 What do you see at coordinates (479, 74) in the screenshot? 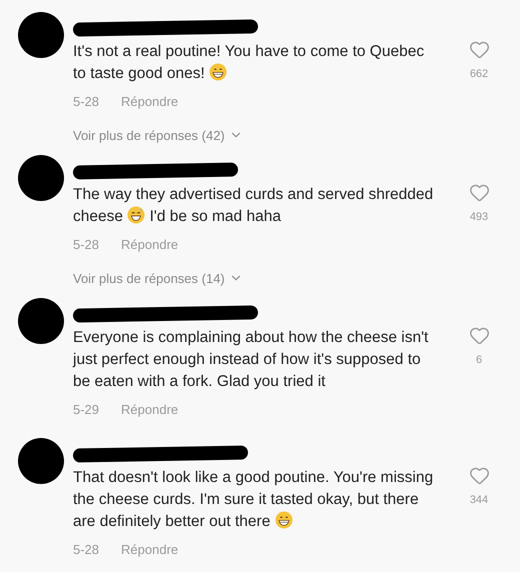
I see `like-count: 662` at bounding box center [479, 74].